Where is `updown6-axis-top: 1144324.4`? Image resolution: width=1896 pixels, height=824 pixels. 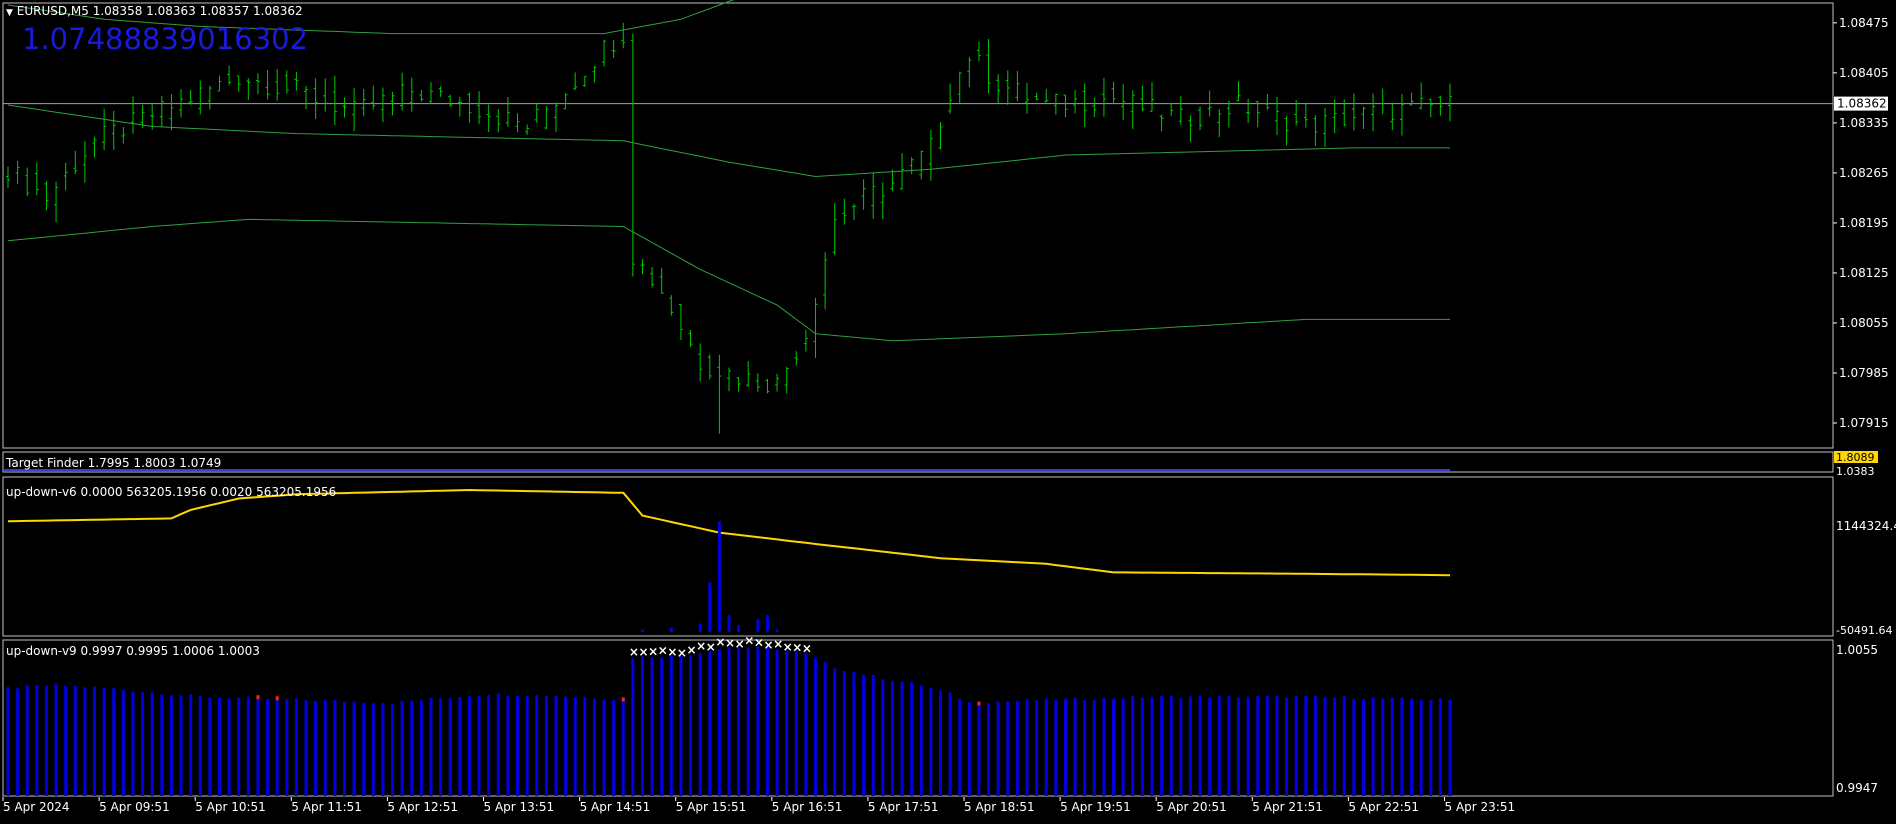 updown6-axis-top: 1144324.4 is located at coordinates (1866, 526).